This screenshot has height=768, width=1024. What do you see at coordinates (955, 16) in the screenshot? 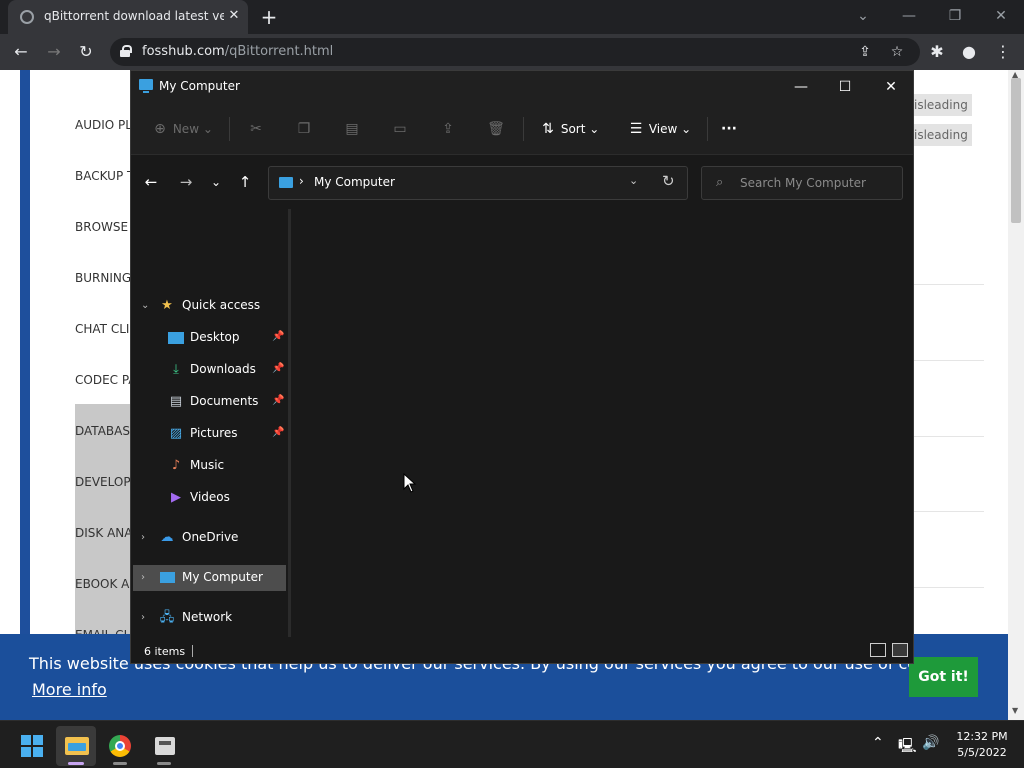
I see `restore-window-button: ❐` at bounding box center [955, 16].